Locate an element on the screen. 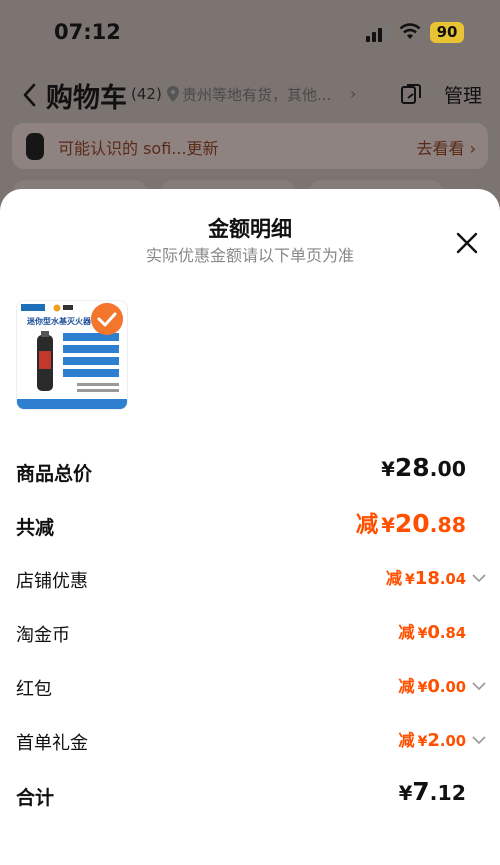 The height and width of the screenshot is (865, 500). nav-bar: 购物车 (42) 贵州等地有货，其他... › 管理 is located at coordinates (250, 95).